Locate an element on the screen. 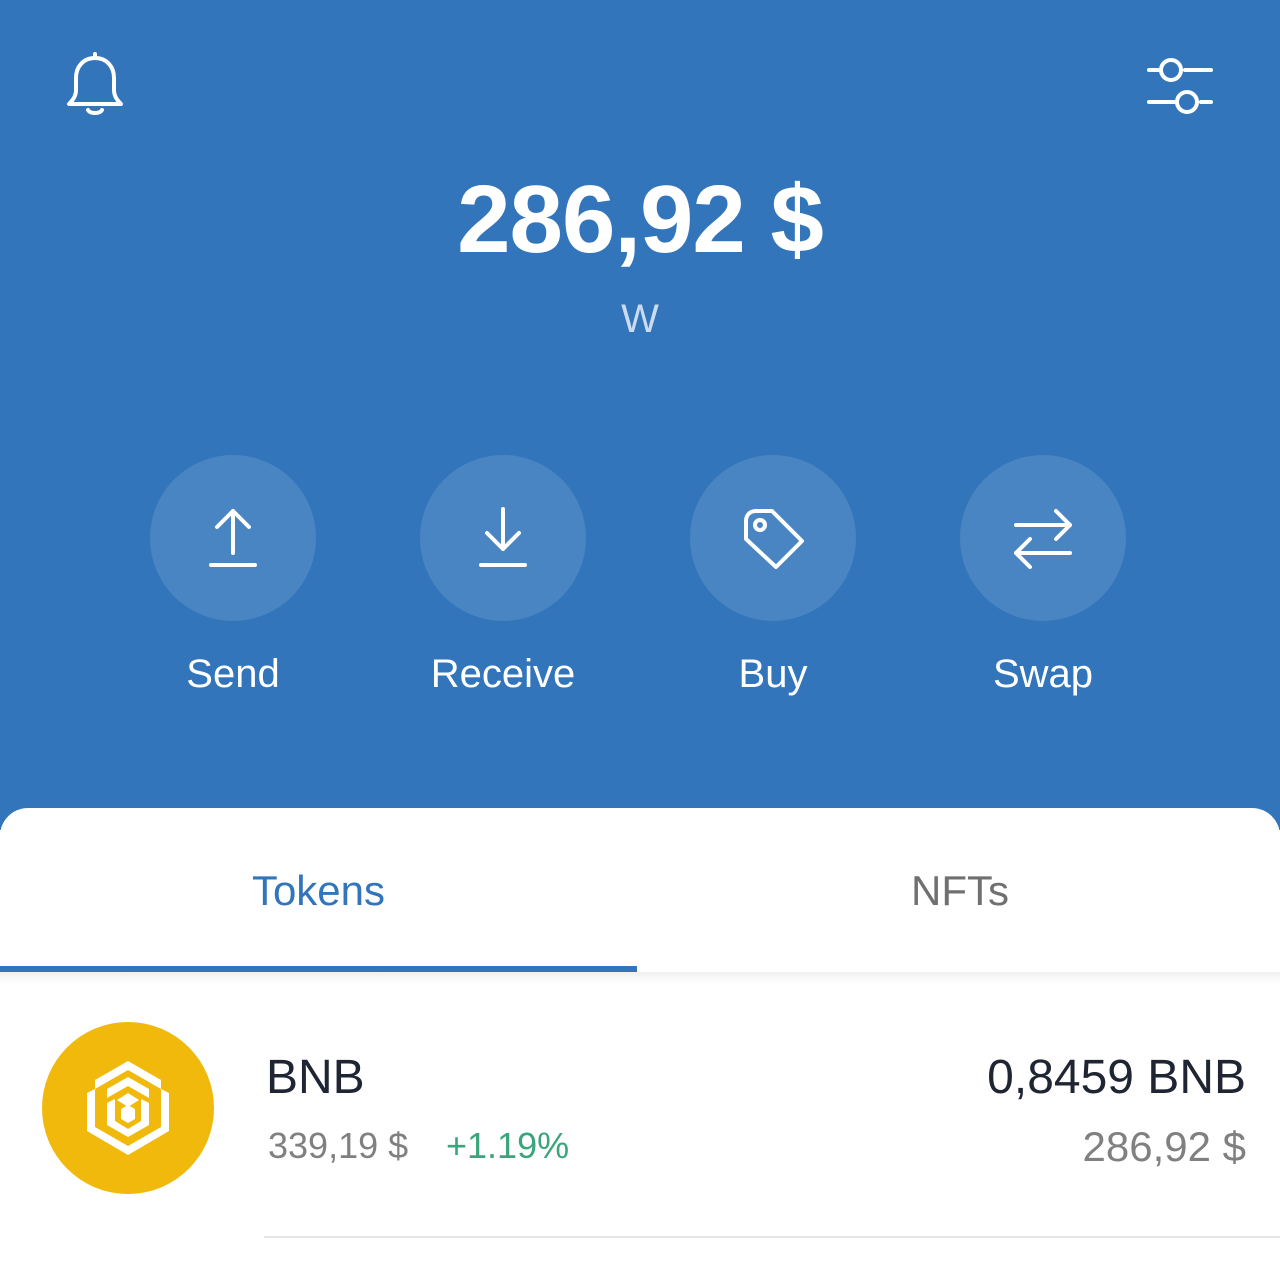  asset-tabs: Tokens NFTs is located at coordinates (640, 896).